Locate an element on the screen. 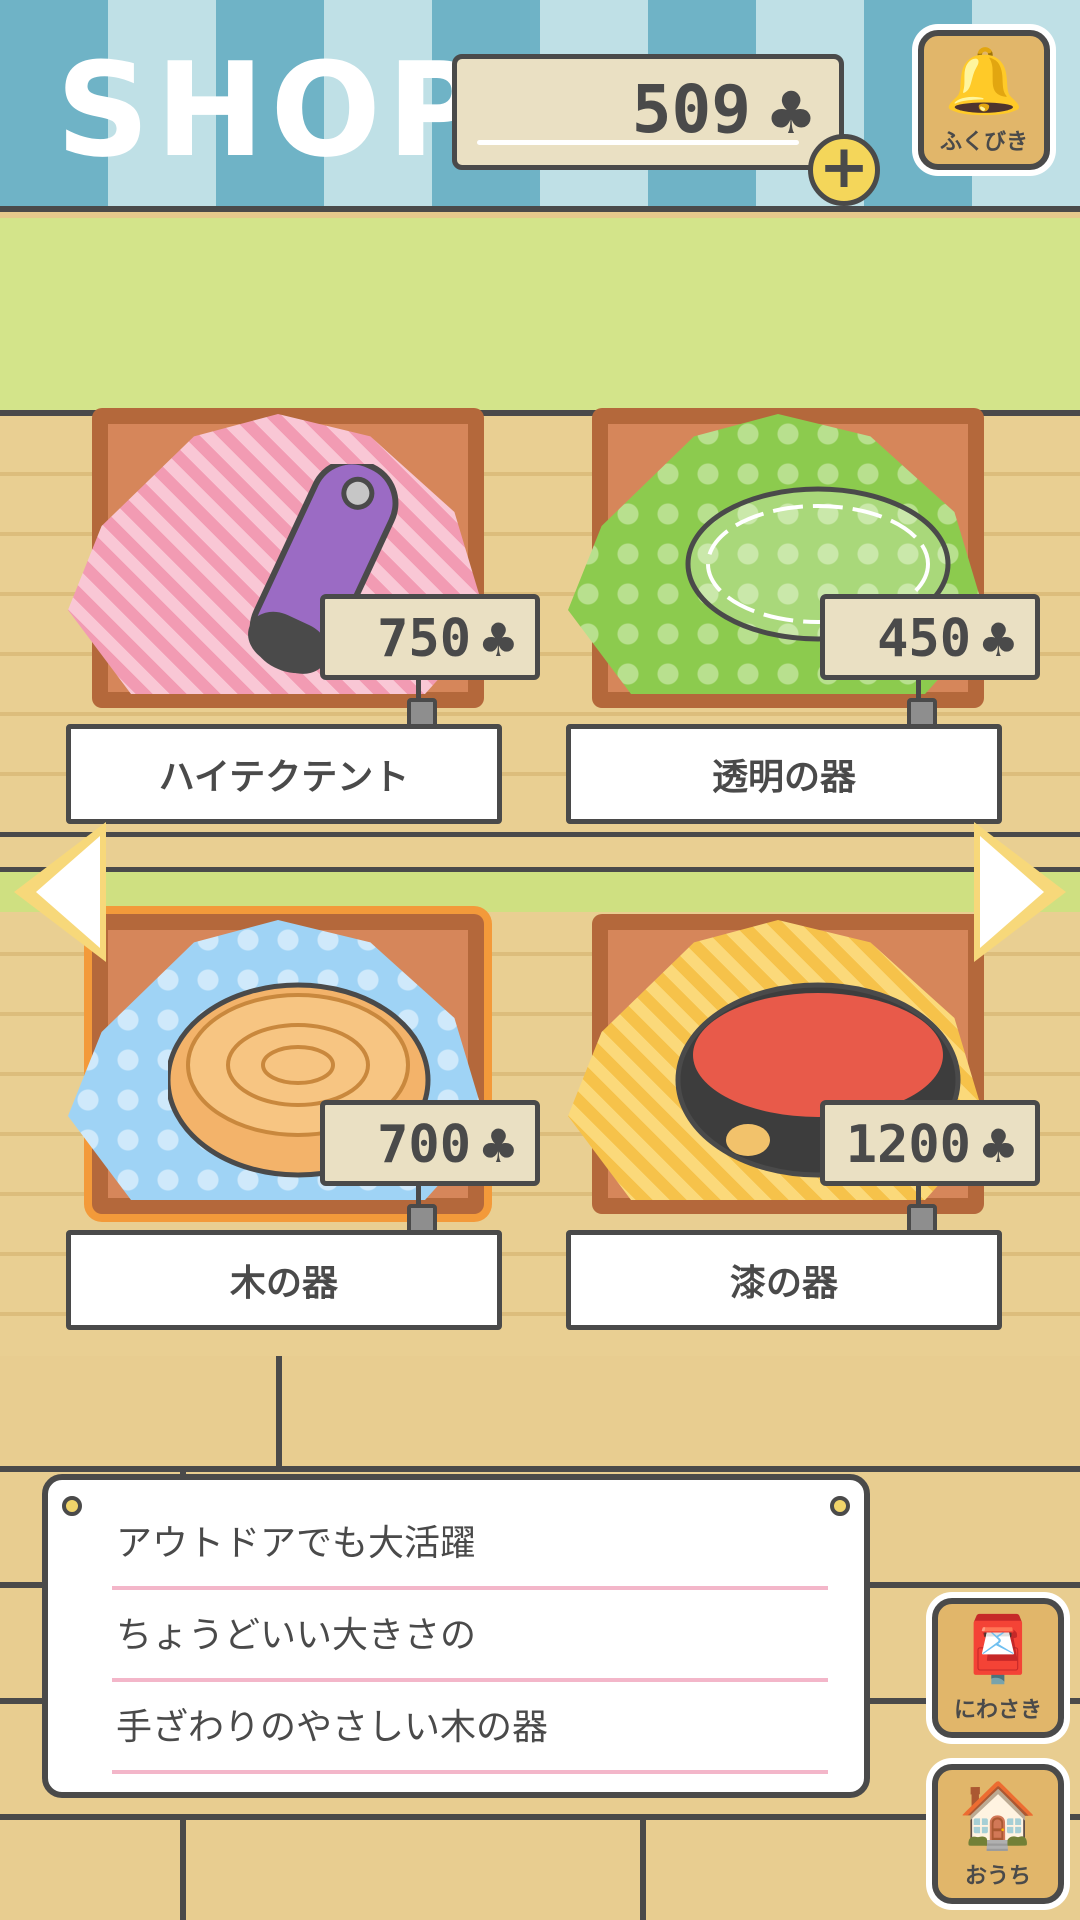 The height and width of the screenshot is (1920, 1080). price-tag: 700 ♣ is located at coordinates (430, 1143).